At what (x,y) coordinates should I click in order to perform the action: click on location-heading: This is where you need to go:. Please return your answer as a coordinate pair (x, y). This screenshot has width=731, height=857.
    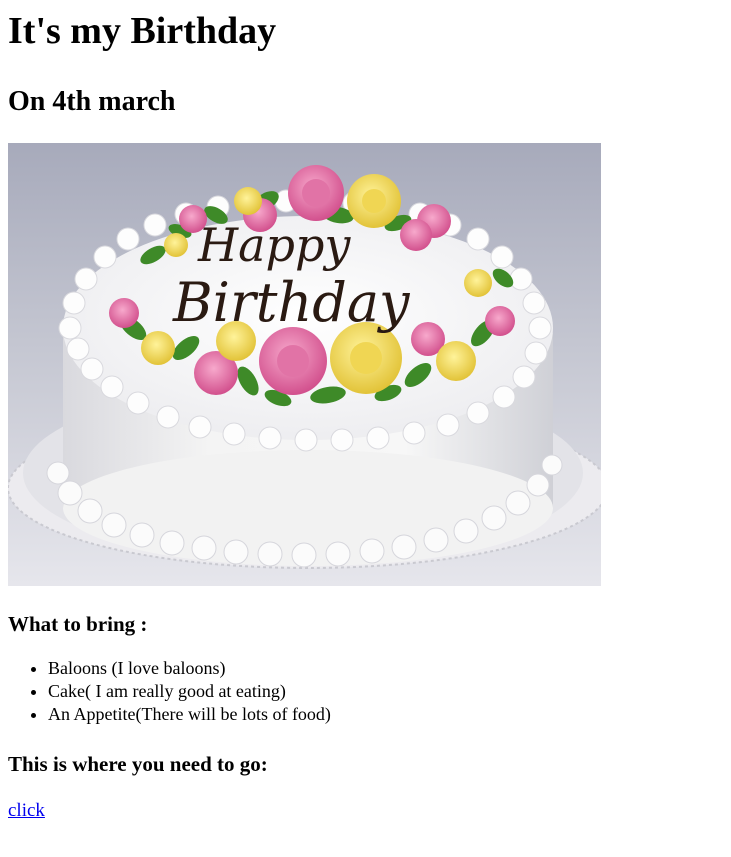
    Looking at the image, I should click on (138, 764).